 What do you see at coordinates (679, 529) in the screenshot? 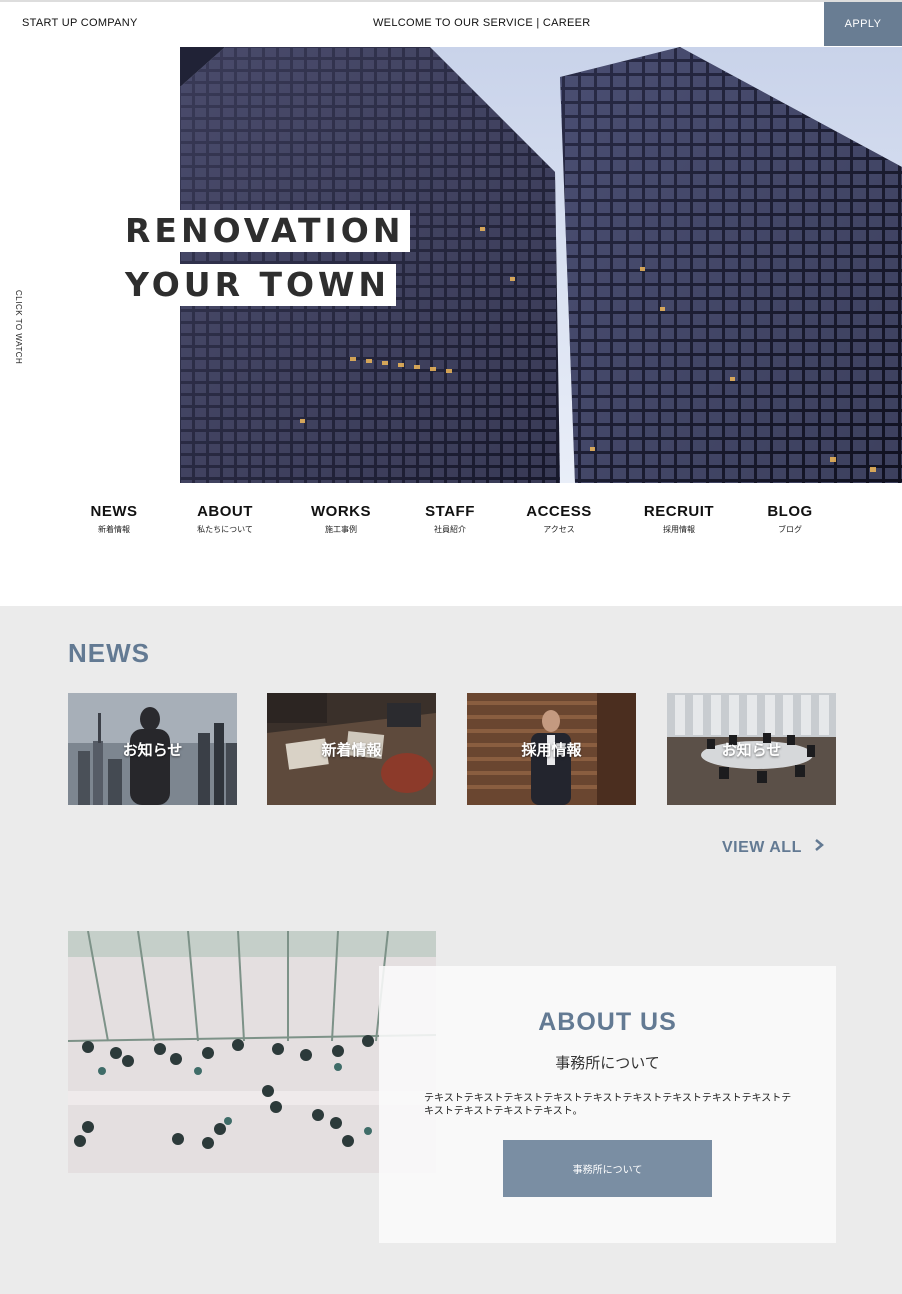
I see `nav-sublabel: 採用情報` at bounding box center [679, 529].